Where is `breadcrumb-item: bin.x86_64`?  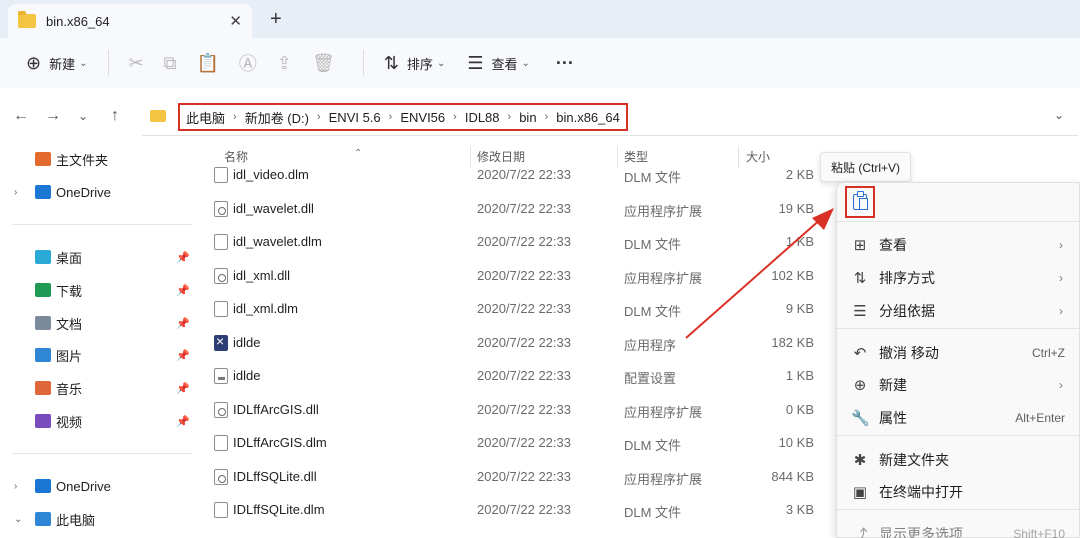
breadcrumb-item: bin.x86_64 is located at coordinates (588, 117).